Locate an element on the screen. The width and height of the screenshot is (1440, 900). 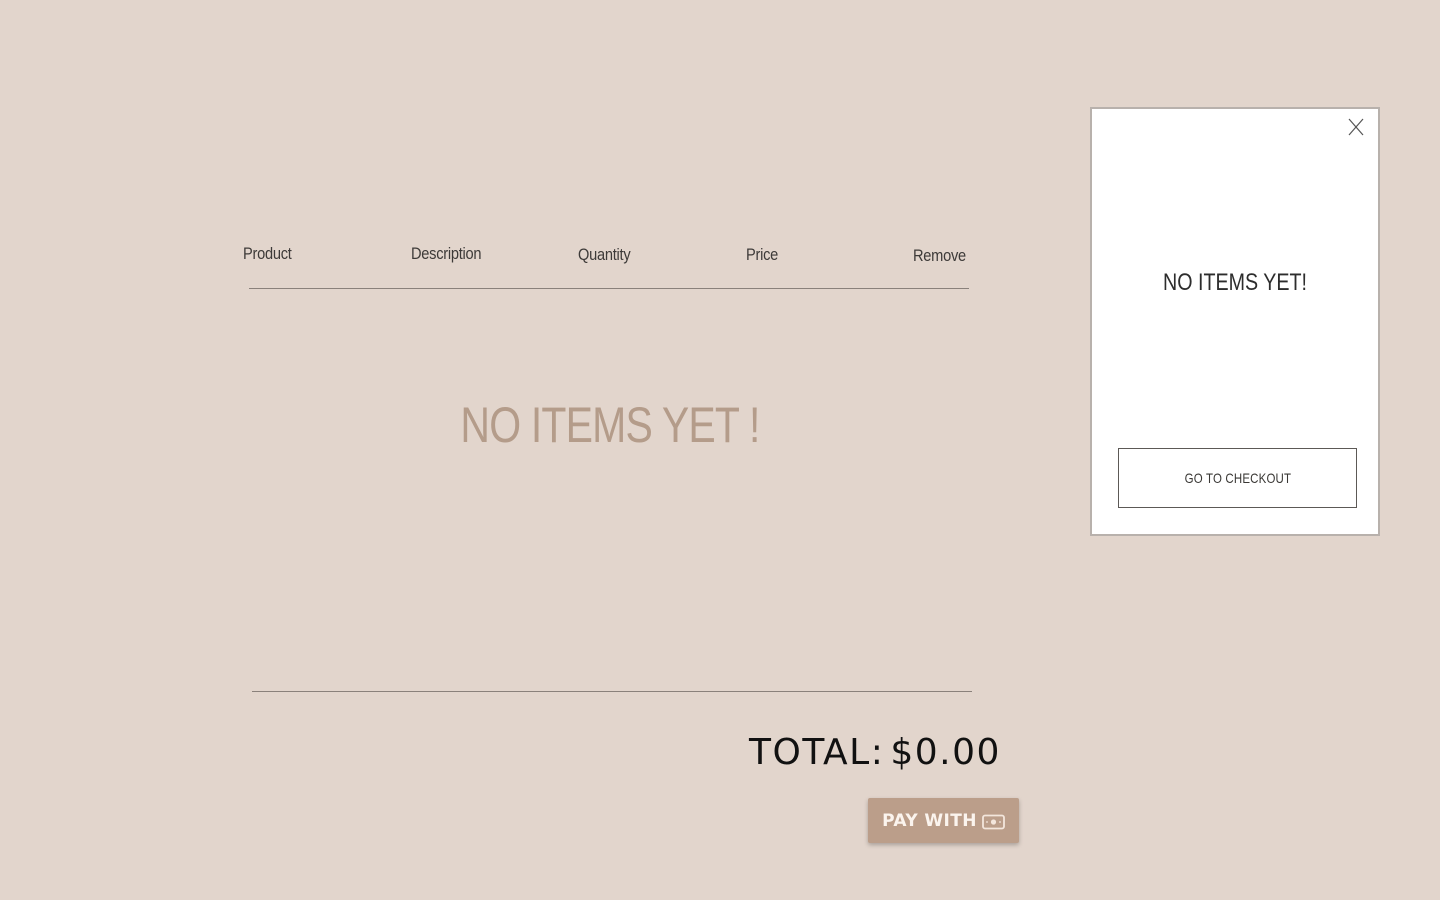
column-header-price: Price is located at coordinates (762, 254).